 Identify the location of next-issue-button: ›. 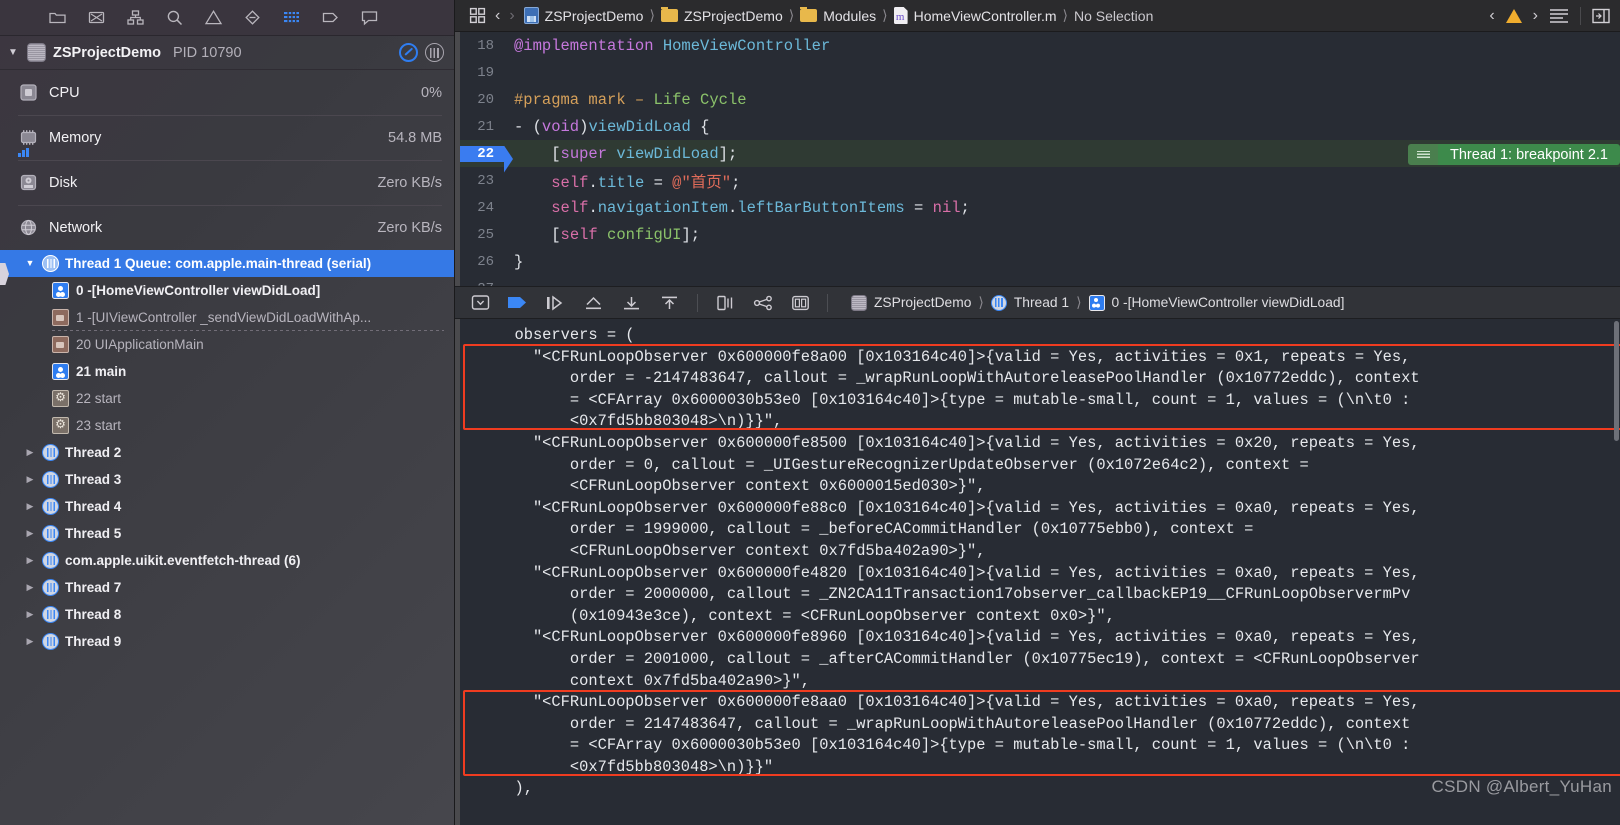
(1535, 16).